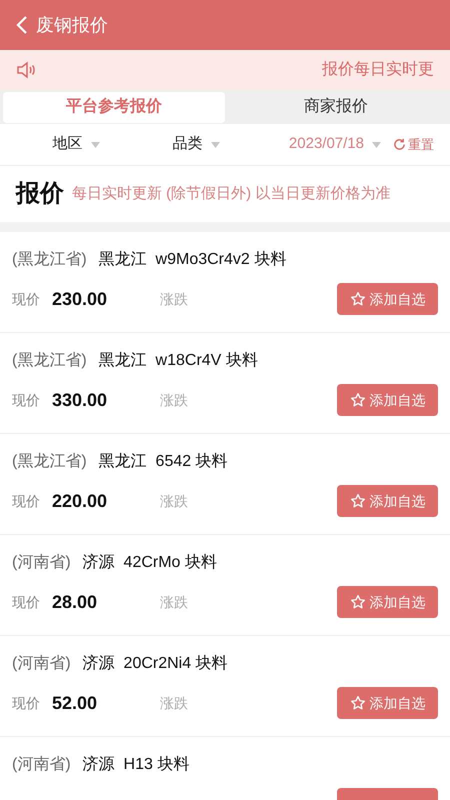  I want to click on filter-dropdown: 地区, so click(76, 144).